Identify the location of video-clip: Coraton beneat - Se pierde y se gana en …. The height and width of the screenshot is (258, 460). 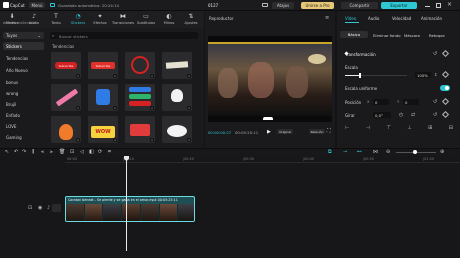
(130, 209).